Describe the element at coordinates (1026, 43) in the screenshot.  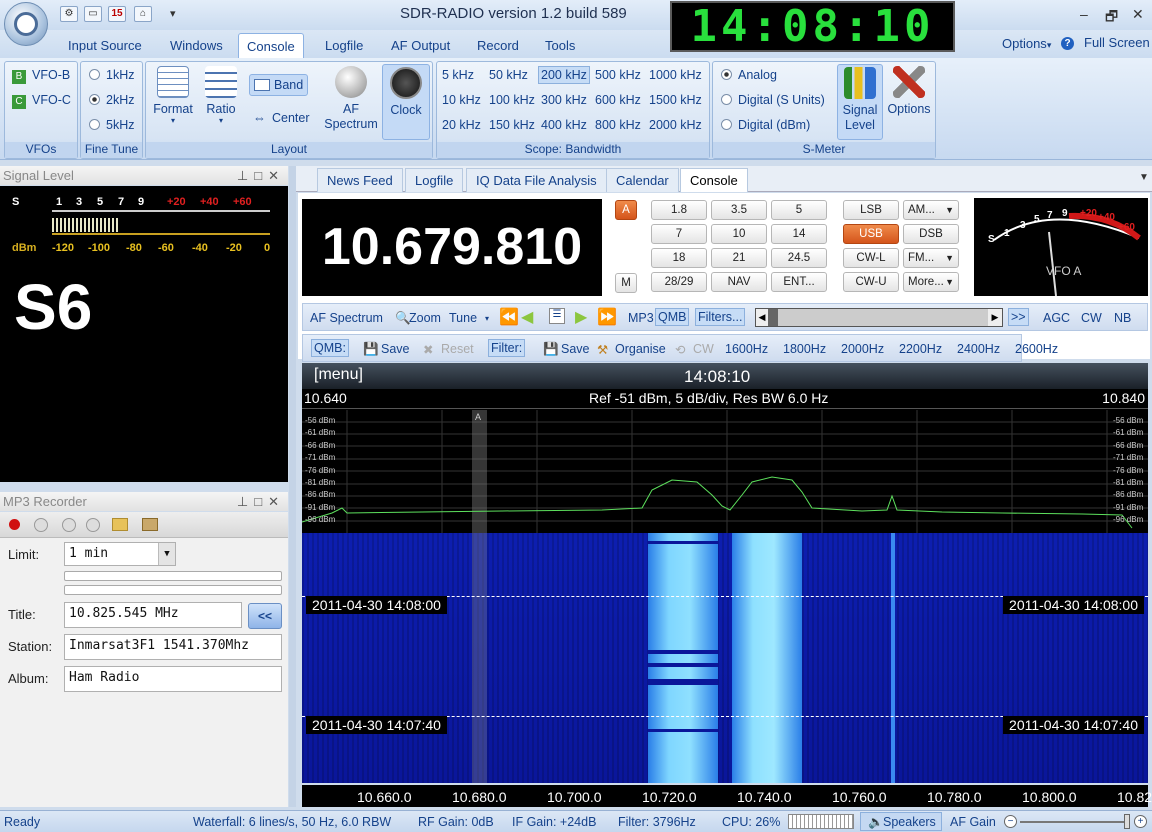
I see `options-menu: Options▾` at that location.